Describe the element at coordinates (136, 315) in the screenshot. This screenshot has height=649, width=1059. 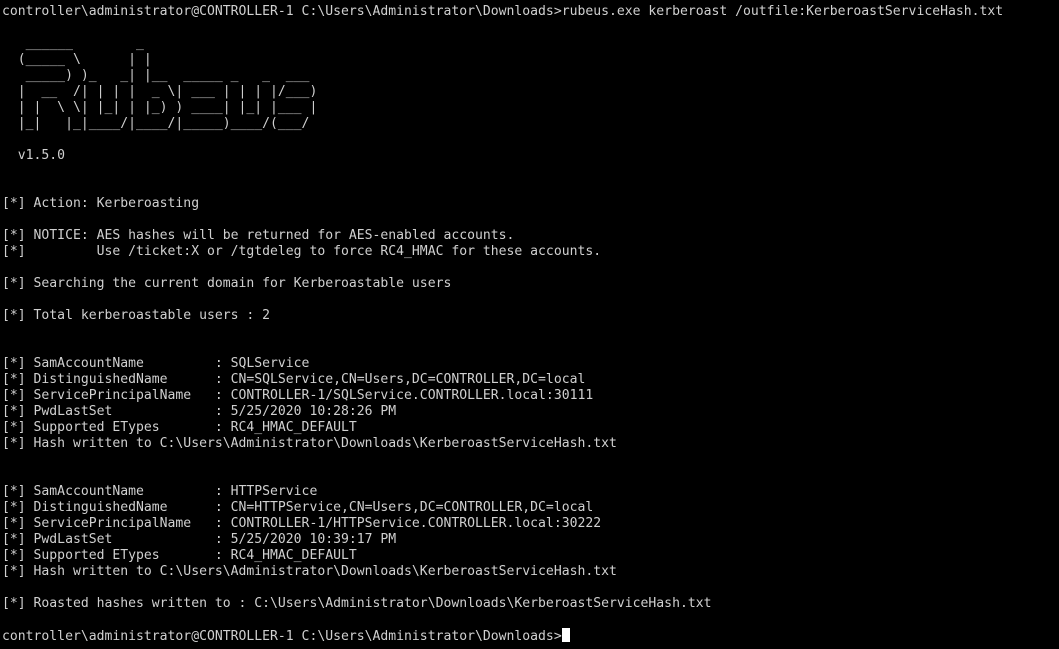
I see `output-line: [*] Total kerberoastable users : 2` at that location.